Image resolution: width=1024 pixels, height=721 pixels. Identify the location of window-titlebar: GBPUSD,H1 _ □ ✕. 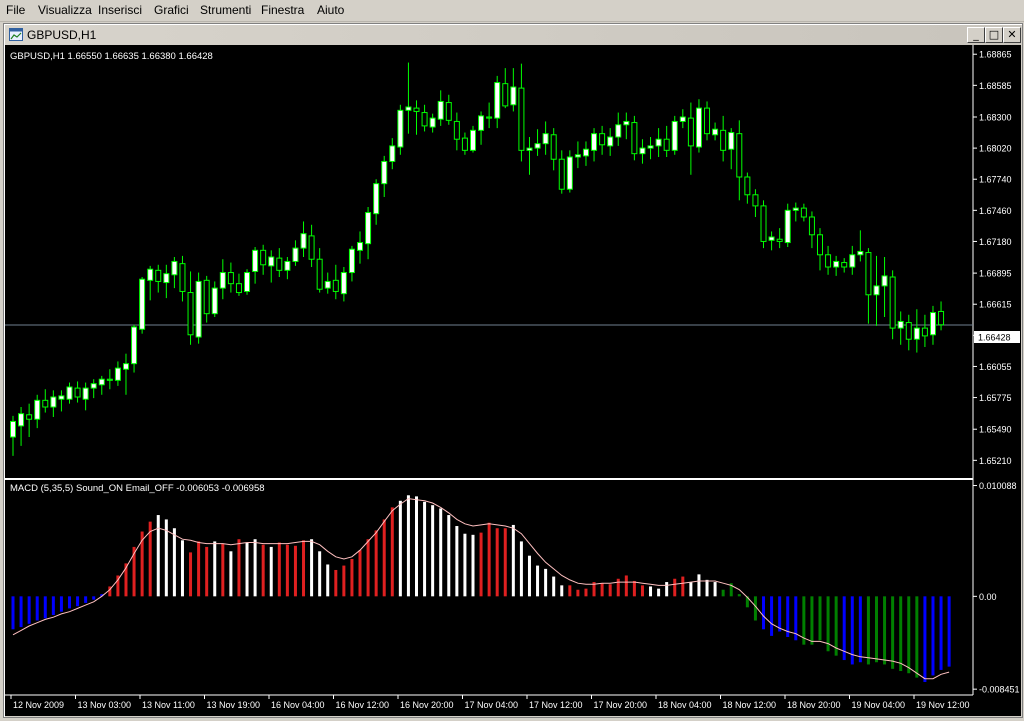
(513, 35).